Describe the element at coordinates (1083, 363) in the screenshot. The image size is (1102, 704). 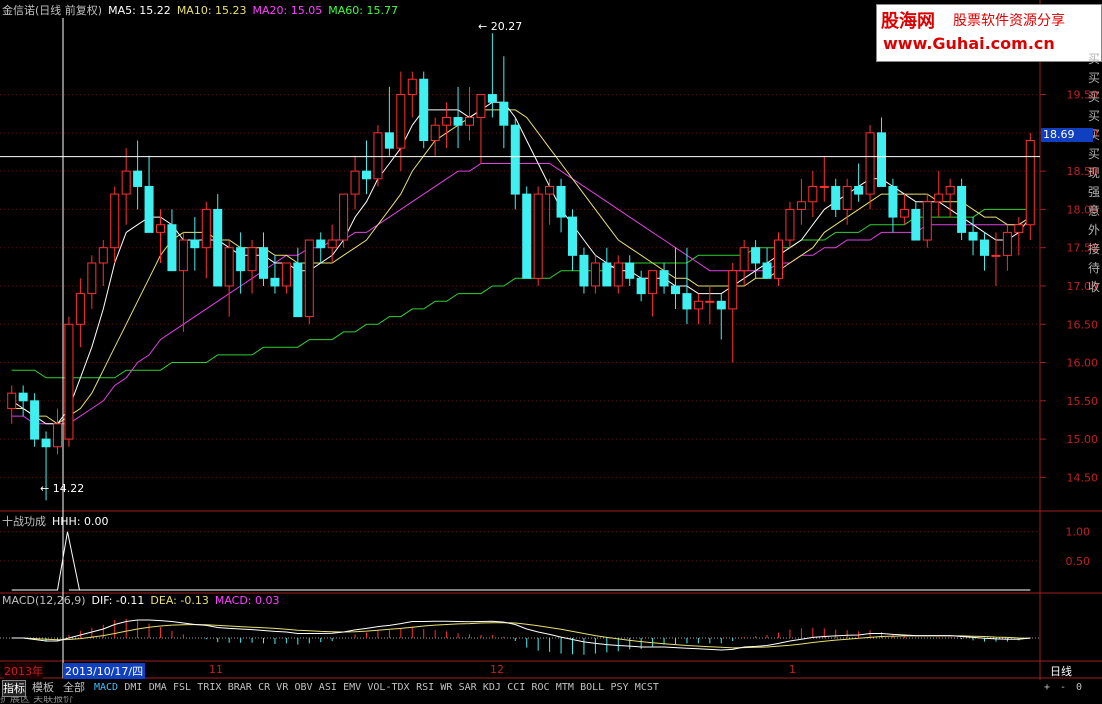
I see `price-tick-label-7: 16.00` at that location.